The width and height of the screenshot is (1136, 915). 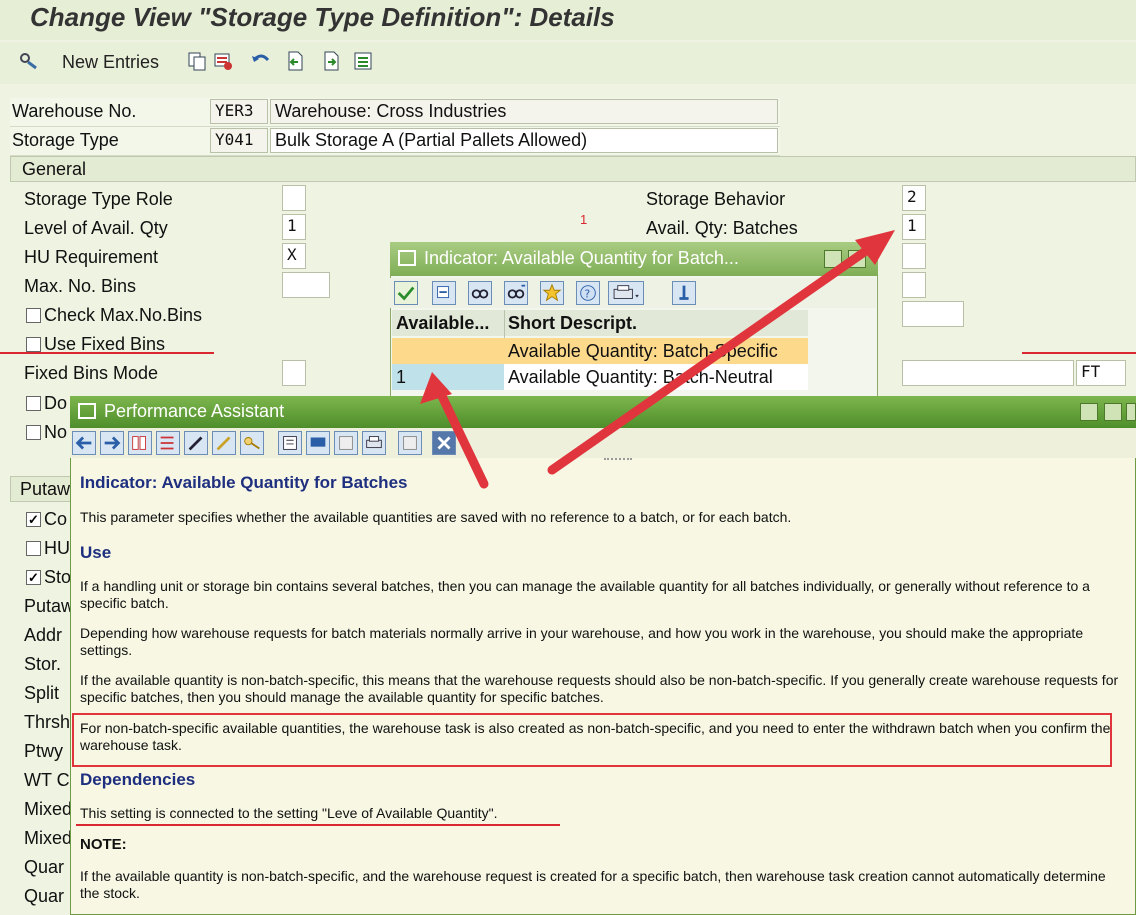 What do you see at coordinates (721, 352) in the screenshot?
I see `arrow-to-avail-qty-field` at bounding box center [721, 352].